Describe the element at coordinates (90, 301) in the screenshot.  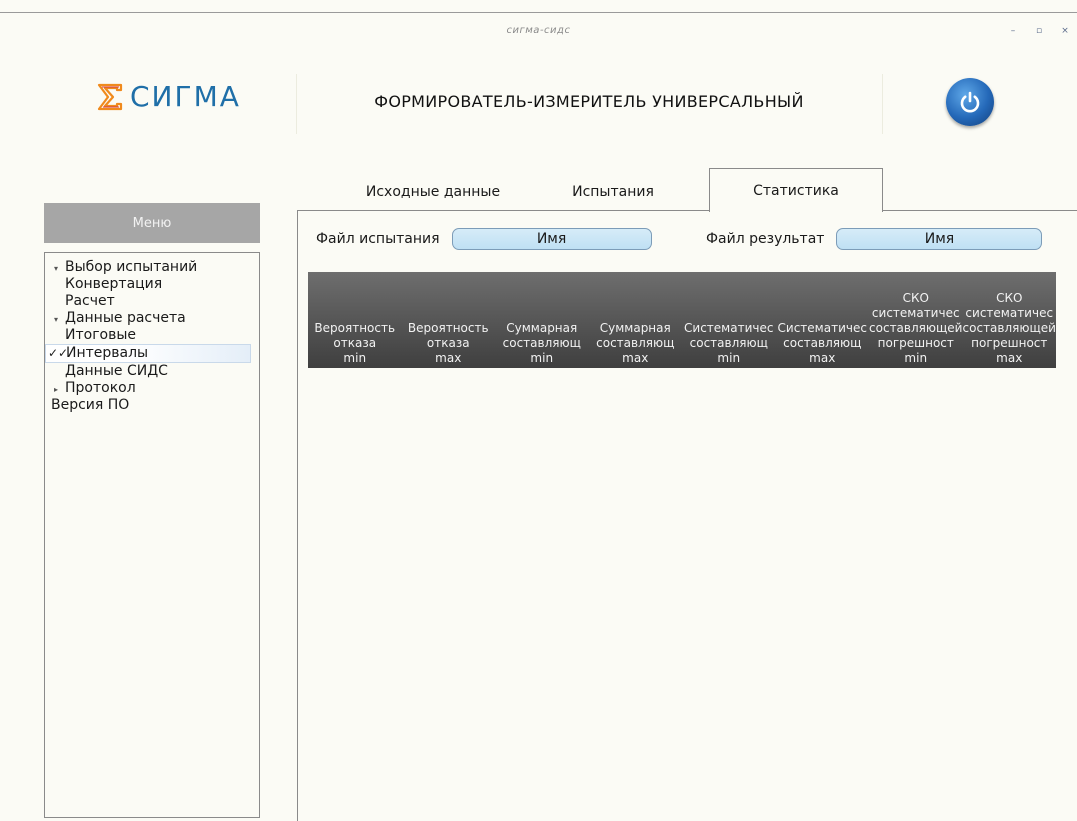
I see `tree-item-label: Расчет` at that location.